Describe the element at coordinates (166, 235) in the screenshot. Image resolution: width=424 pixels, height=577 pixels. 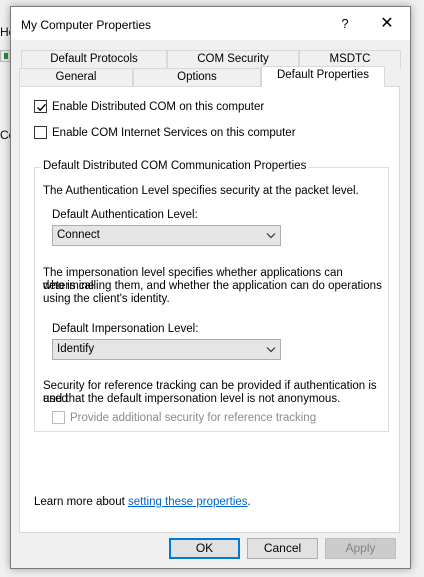
I see `auth-level-select: Connect` at that location.